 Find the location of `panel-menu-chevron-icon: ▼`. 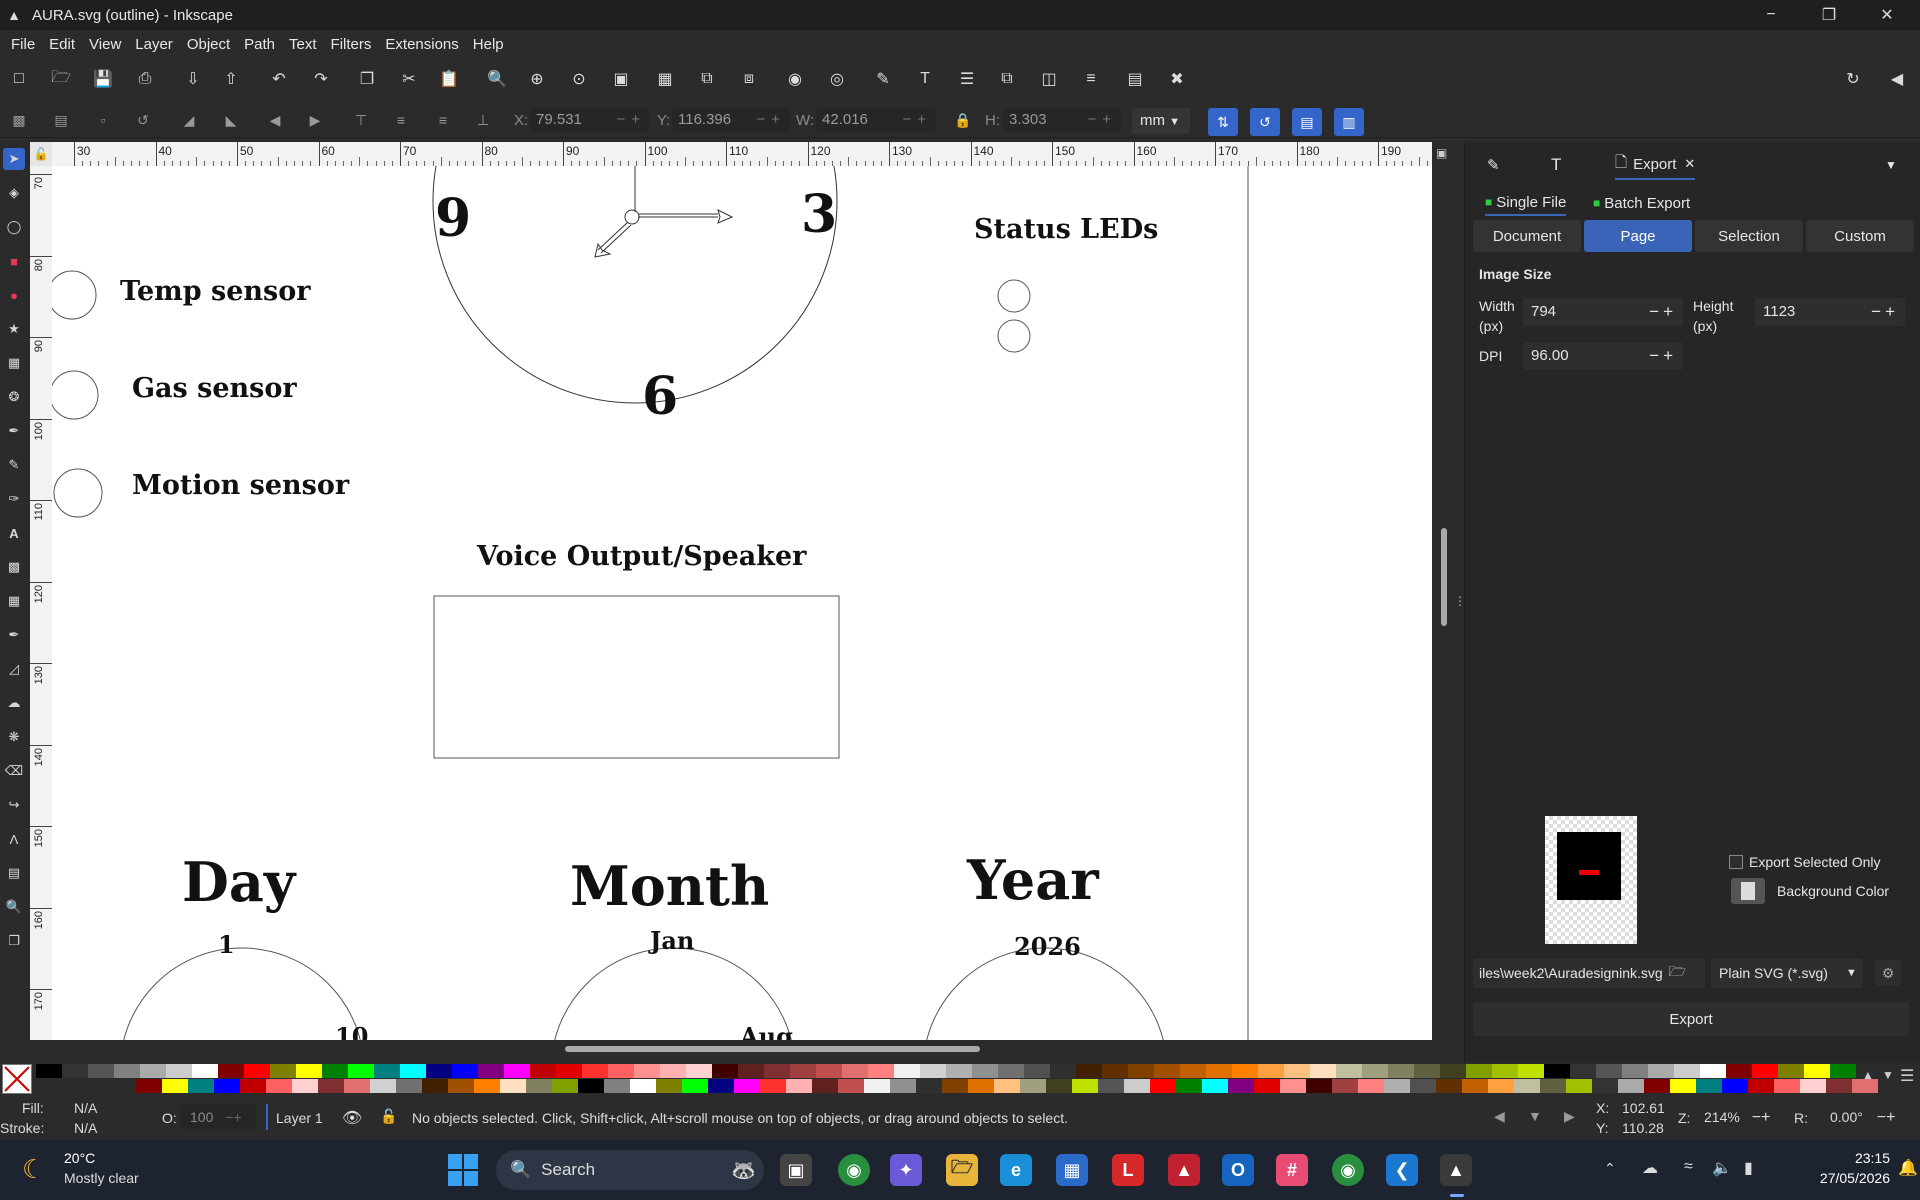

panel-menu-chevron-icon: ▼ is located at coordinates (1891, 165).